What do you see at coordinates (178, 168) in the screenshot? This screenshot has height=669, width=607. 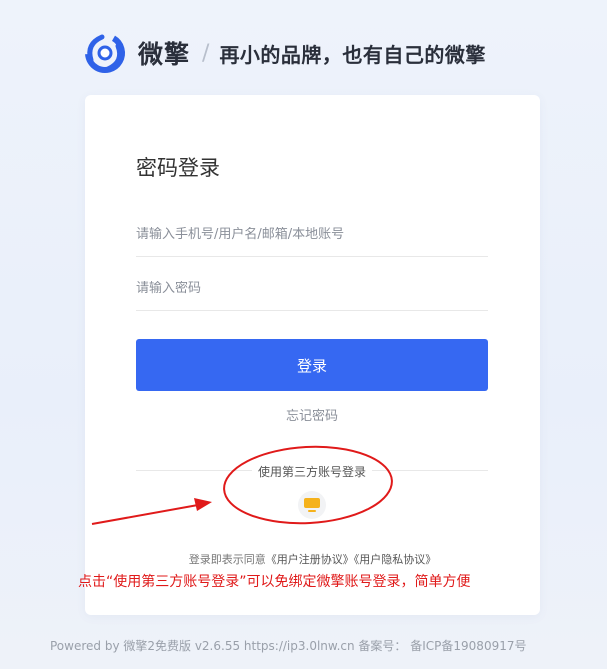 I see `login-title: 密码登录` at bounding box center [178, 168].